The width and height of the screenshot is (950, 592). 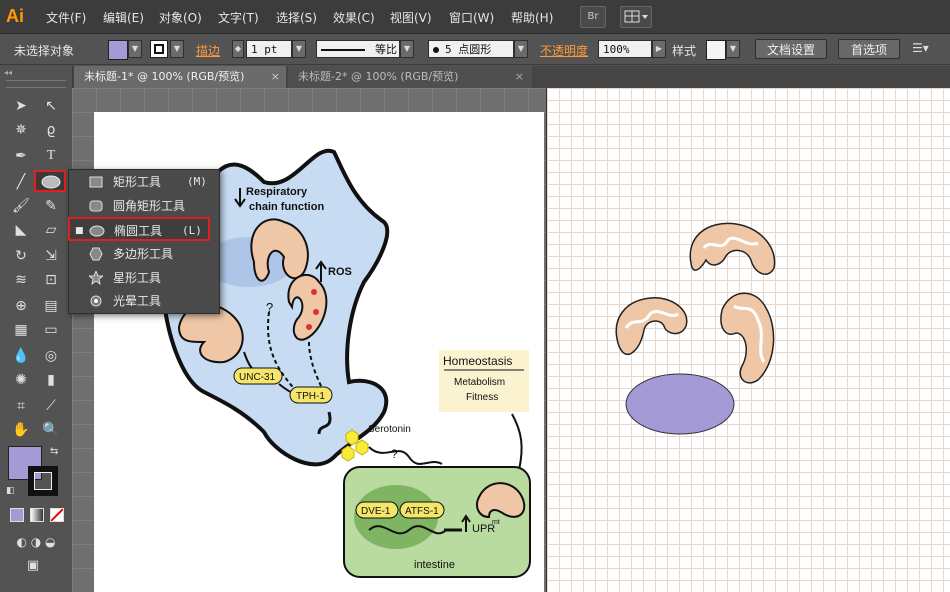 What do you see at coordinates (144, 254) in the screenshot?
I see `flyout-item-polygon: 多边形工具` at bounding box center [144, 254].